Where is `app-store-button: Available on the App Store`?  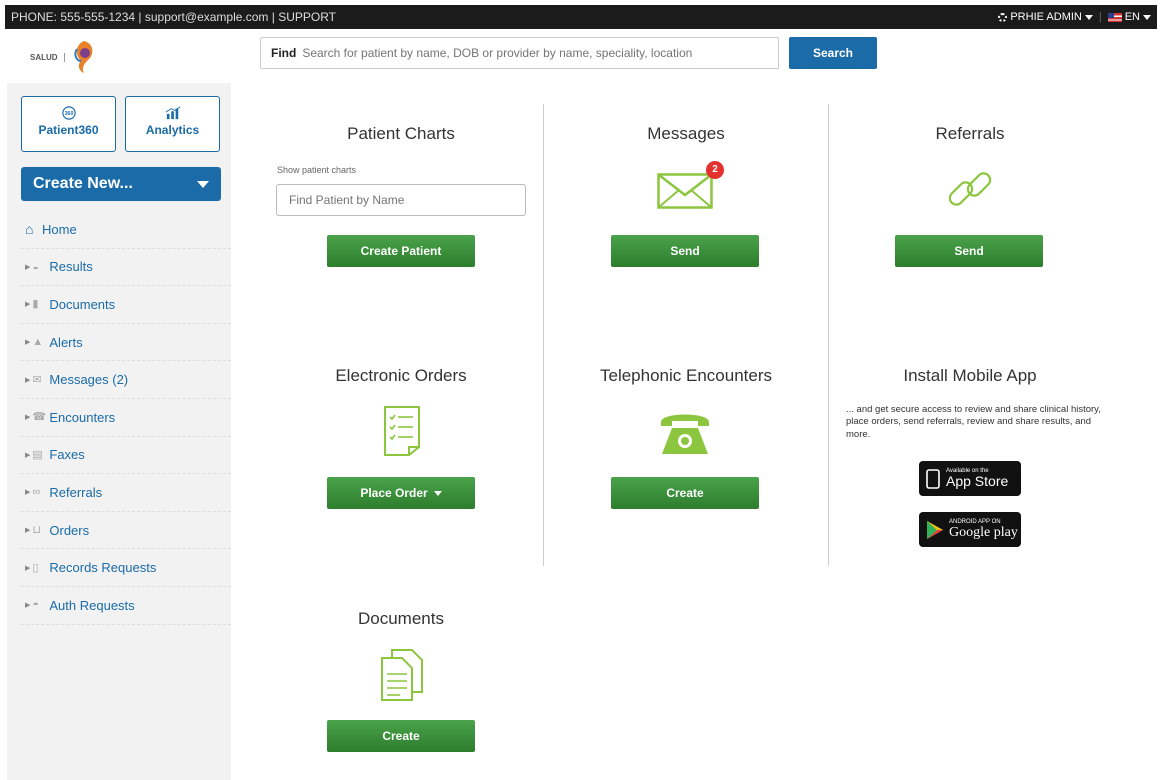
app-store-button: Available on the App Store is located at coordinates (970, 478).